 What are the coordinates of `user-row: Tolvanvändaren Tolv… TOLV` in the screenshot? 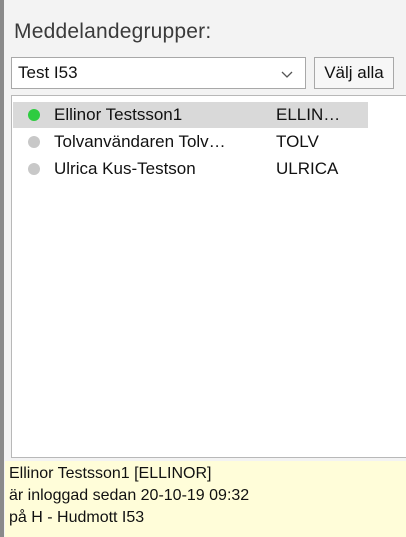 It's located at (190, 142).